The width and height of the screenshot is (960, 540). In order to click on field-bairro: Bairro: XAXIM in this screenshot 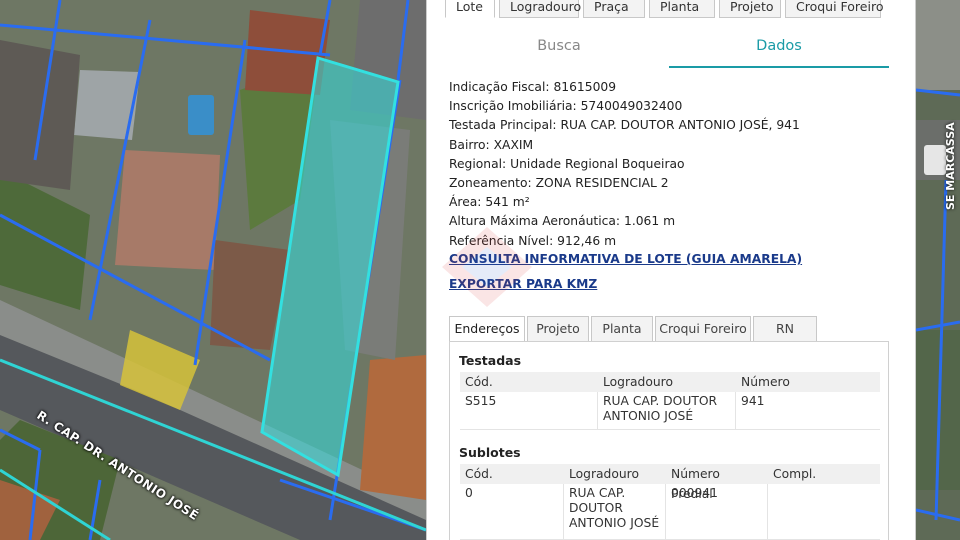, I will do `click(674, 145)`.